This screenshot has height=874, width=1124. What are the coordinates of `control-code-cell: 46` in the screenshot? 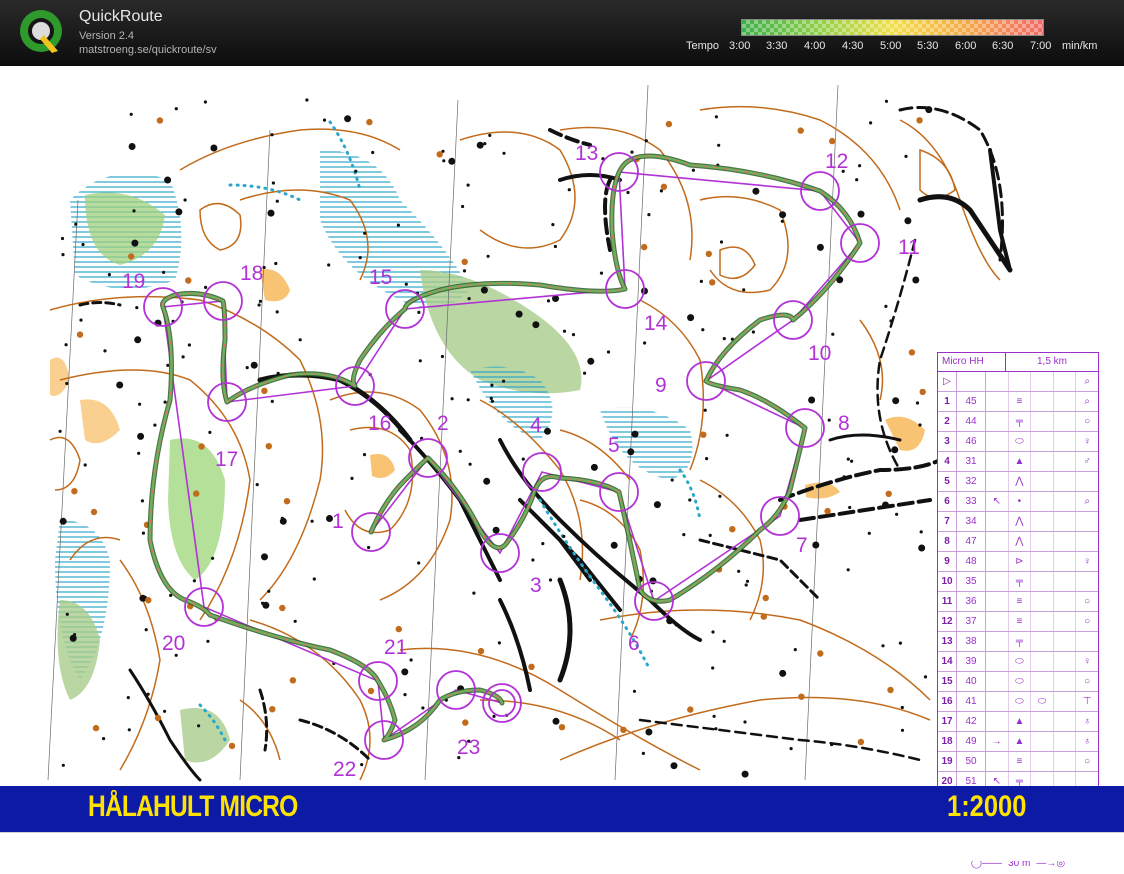 It's located at (971, 441).